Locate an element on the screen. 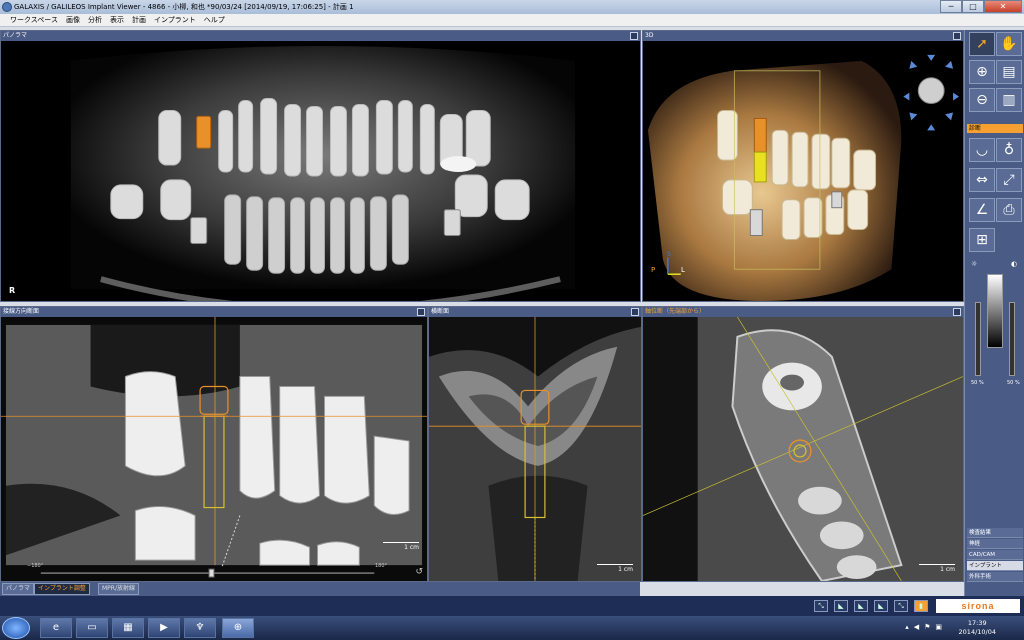 Image resolution: width=1024 pixels, height=640 pixels. panel-header: パノラマ is located at coordinates (320, 36).